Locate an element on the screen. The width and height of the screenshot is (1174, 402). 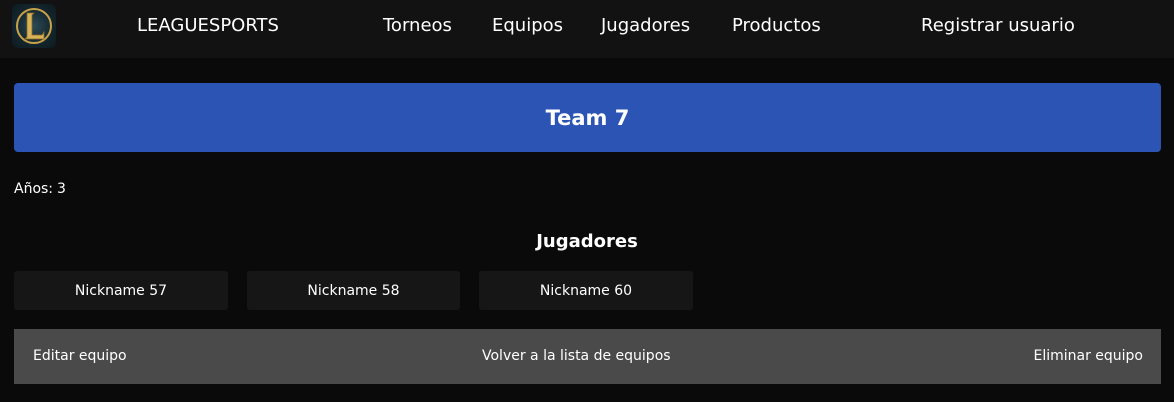
player-card: Nickname 57 is located at coordinates (121, 290).